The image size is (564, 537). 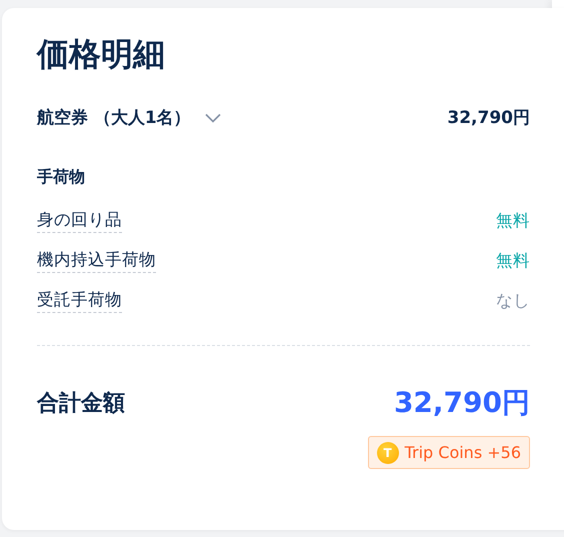 I want to click on baggage-value: なし, so click(x=513, y=301).